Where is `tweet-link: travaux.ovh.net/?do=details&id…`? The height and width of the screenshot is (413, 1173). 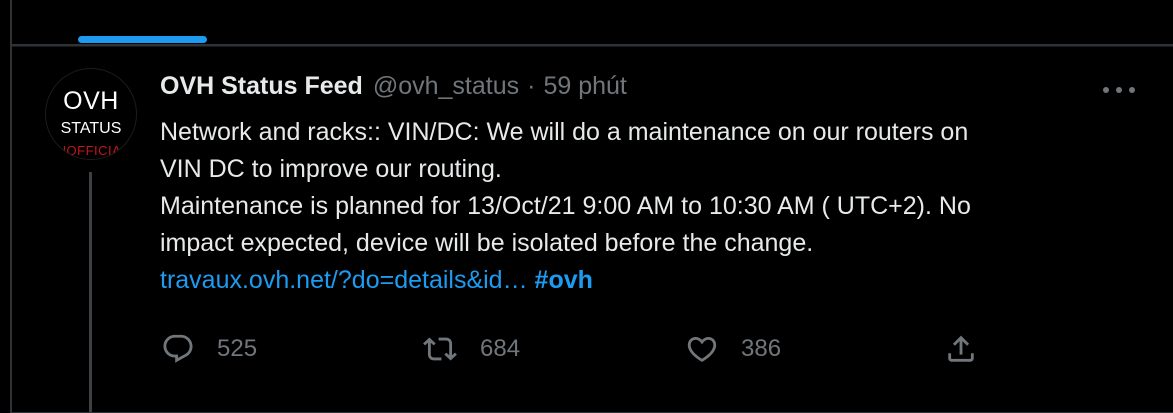 tweet-link: travaux.ovh.net/?do=details&id… is located at coordinates (344, 280).